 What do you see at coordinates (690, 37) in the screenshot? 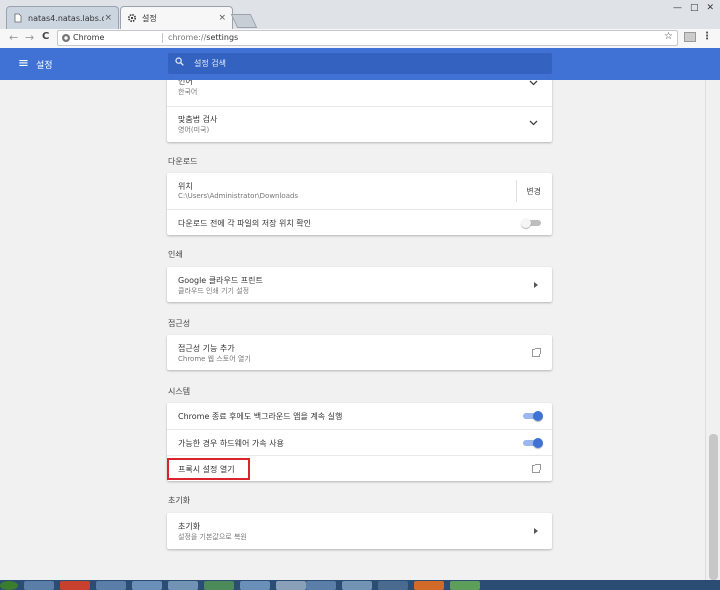
I see `extension-icon` at bounding box center [690, 37].